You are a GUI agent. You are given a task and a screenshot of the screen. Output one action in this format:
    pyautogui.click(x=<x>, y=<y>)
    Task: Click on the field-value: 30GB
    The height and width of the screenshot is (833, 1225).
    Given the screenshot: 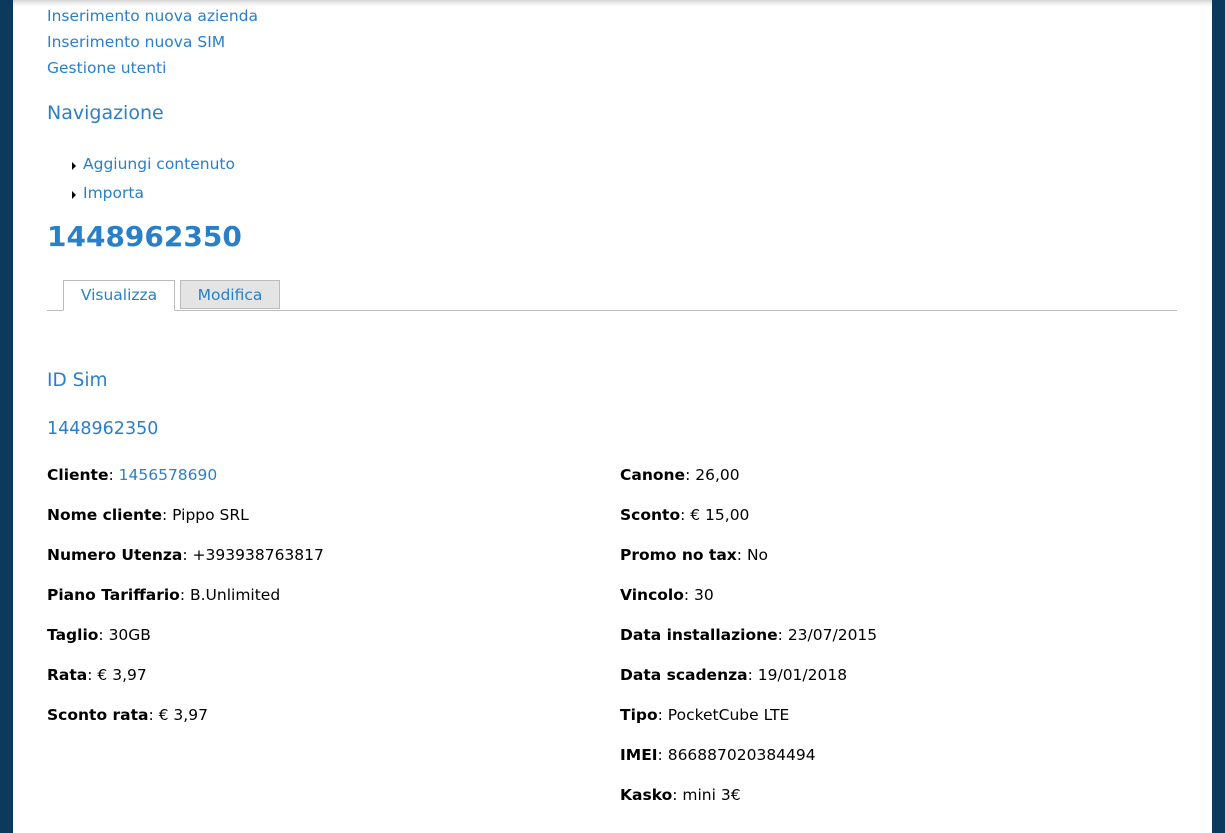 What is the action you would take?
    pyautogui.click(x=129, y=635)
    